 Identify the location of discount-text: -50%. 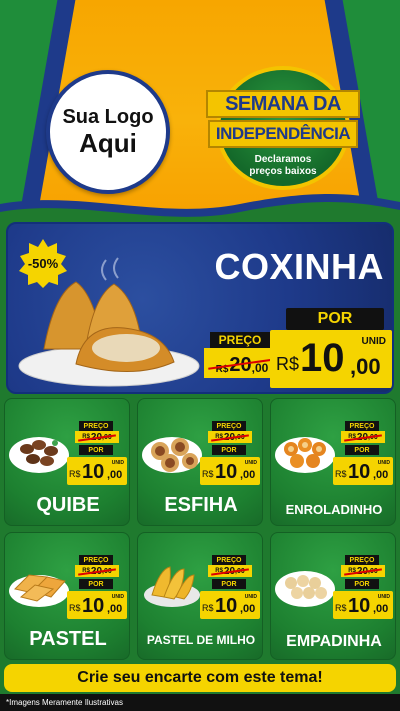
(43, 263).